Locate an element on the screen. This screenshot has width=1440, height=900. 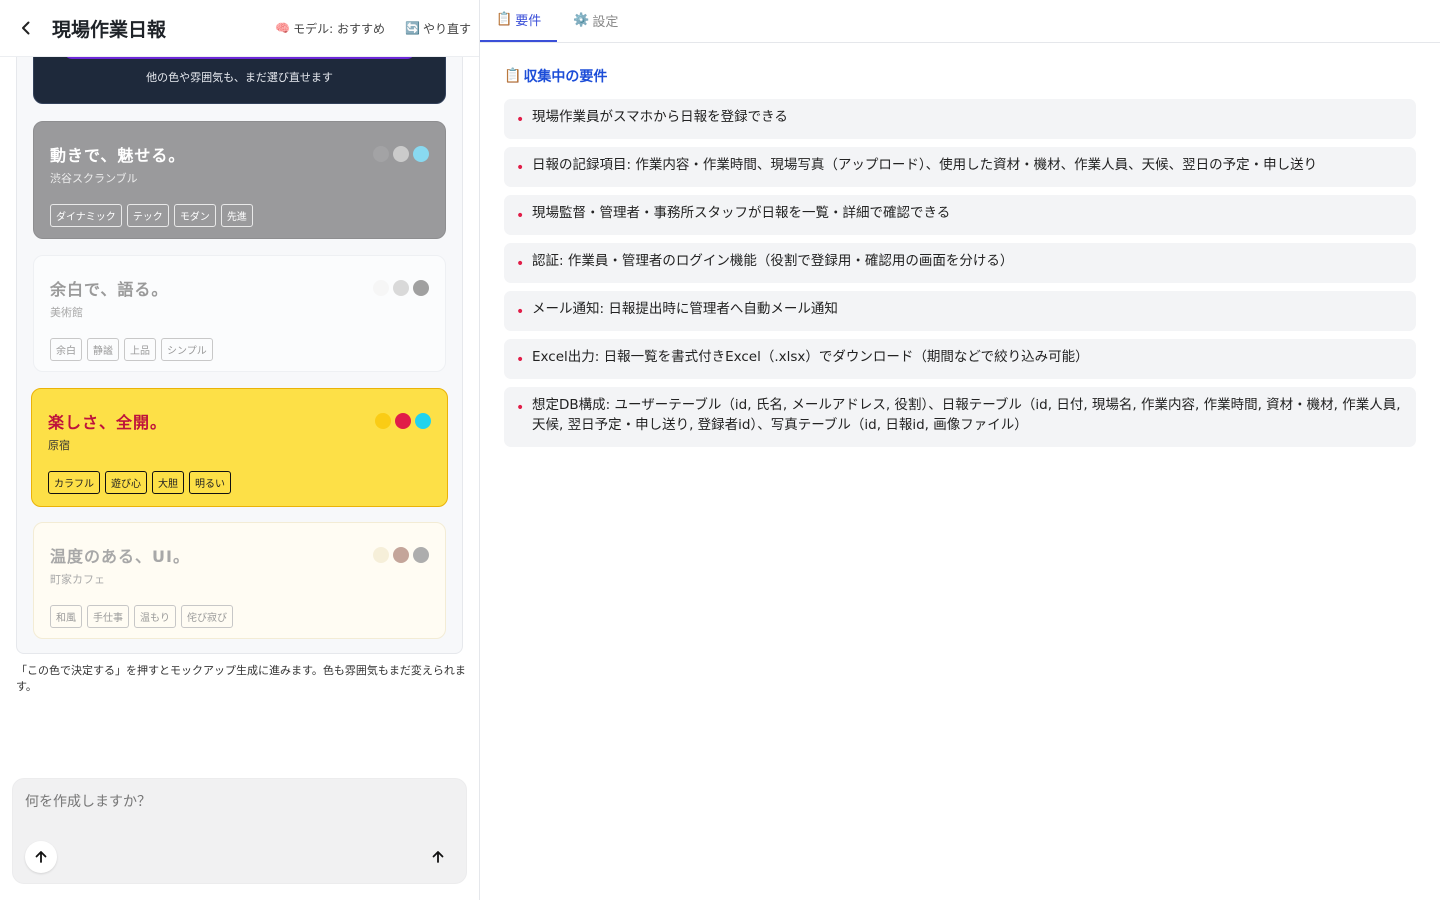
theme-tags: 和風 手仕事 温もり 侘び寂び is located at coordinates (239, 616).